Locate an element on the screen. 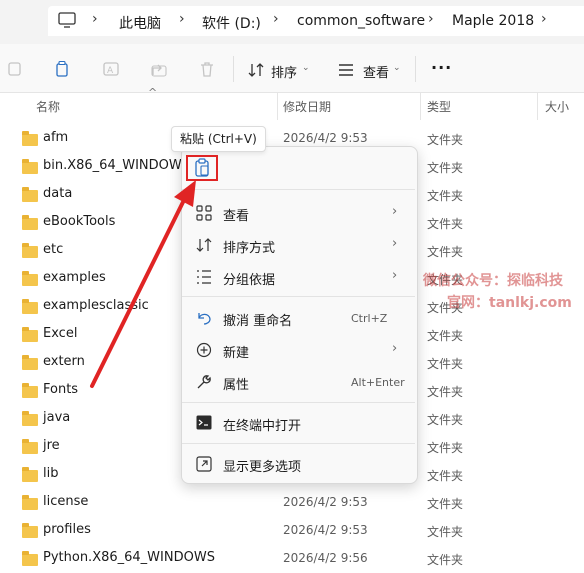 This screenshot has height=573, width=584. annotation-arrow is located at coordinates (143, 284).